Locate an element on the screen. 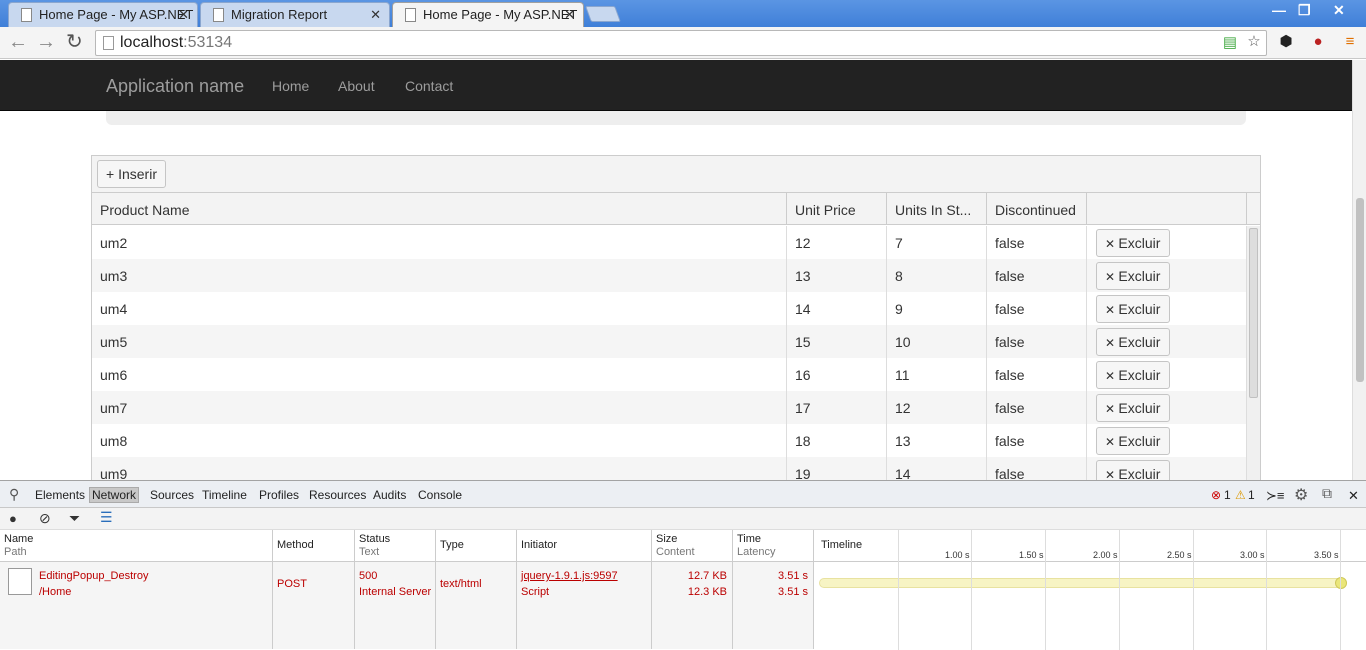 The image size is (1366, 650). cell-units: 9 is located at coordinates (936, 308).